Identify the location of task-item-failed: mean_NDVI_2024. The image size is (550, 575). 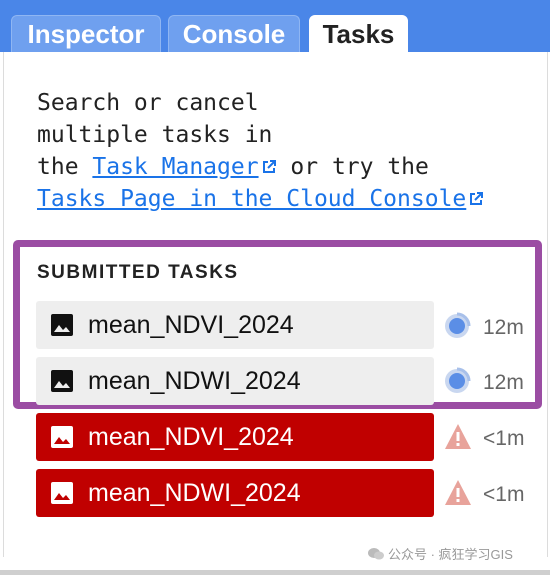
(235, 437).